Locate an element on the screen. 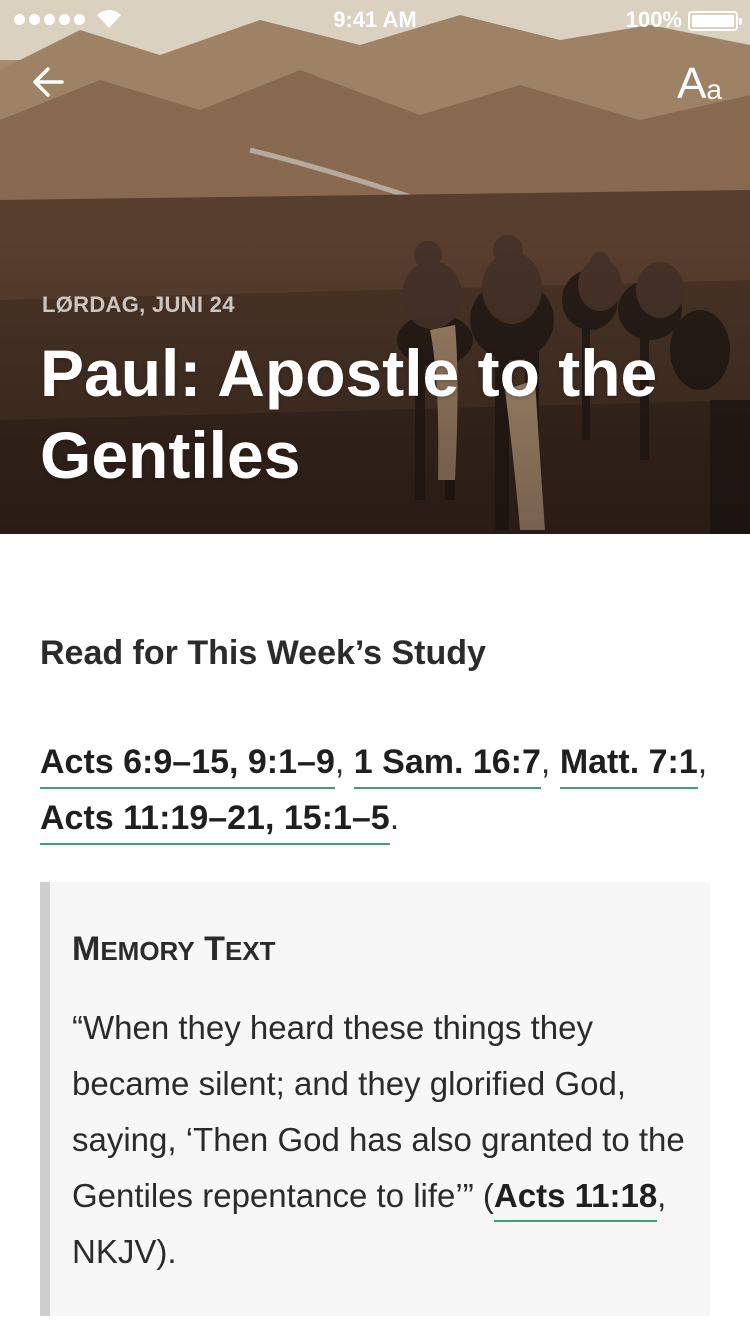 The height and width of the screenshot is (1334, 750). reading-link-acts-6-9: Acts 6:9–15, 9:1–9 is located at coordinates (187, 766).